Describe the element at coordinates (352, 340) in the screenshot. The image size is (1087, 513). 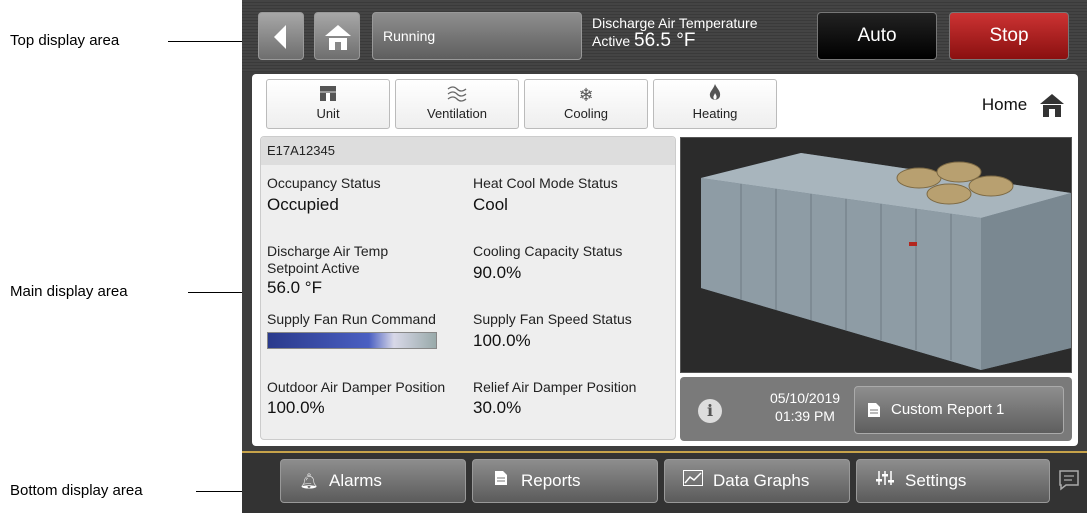
I see `fan-run-command-bar` at that location.